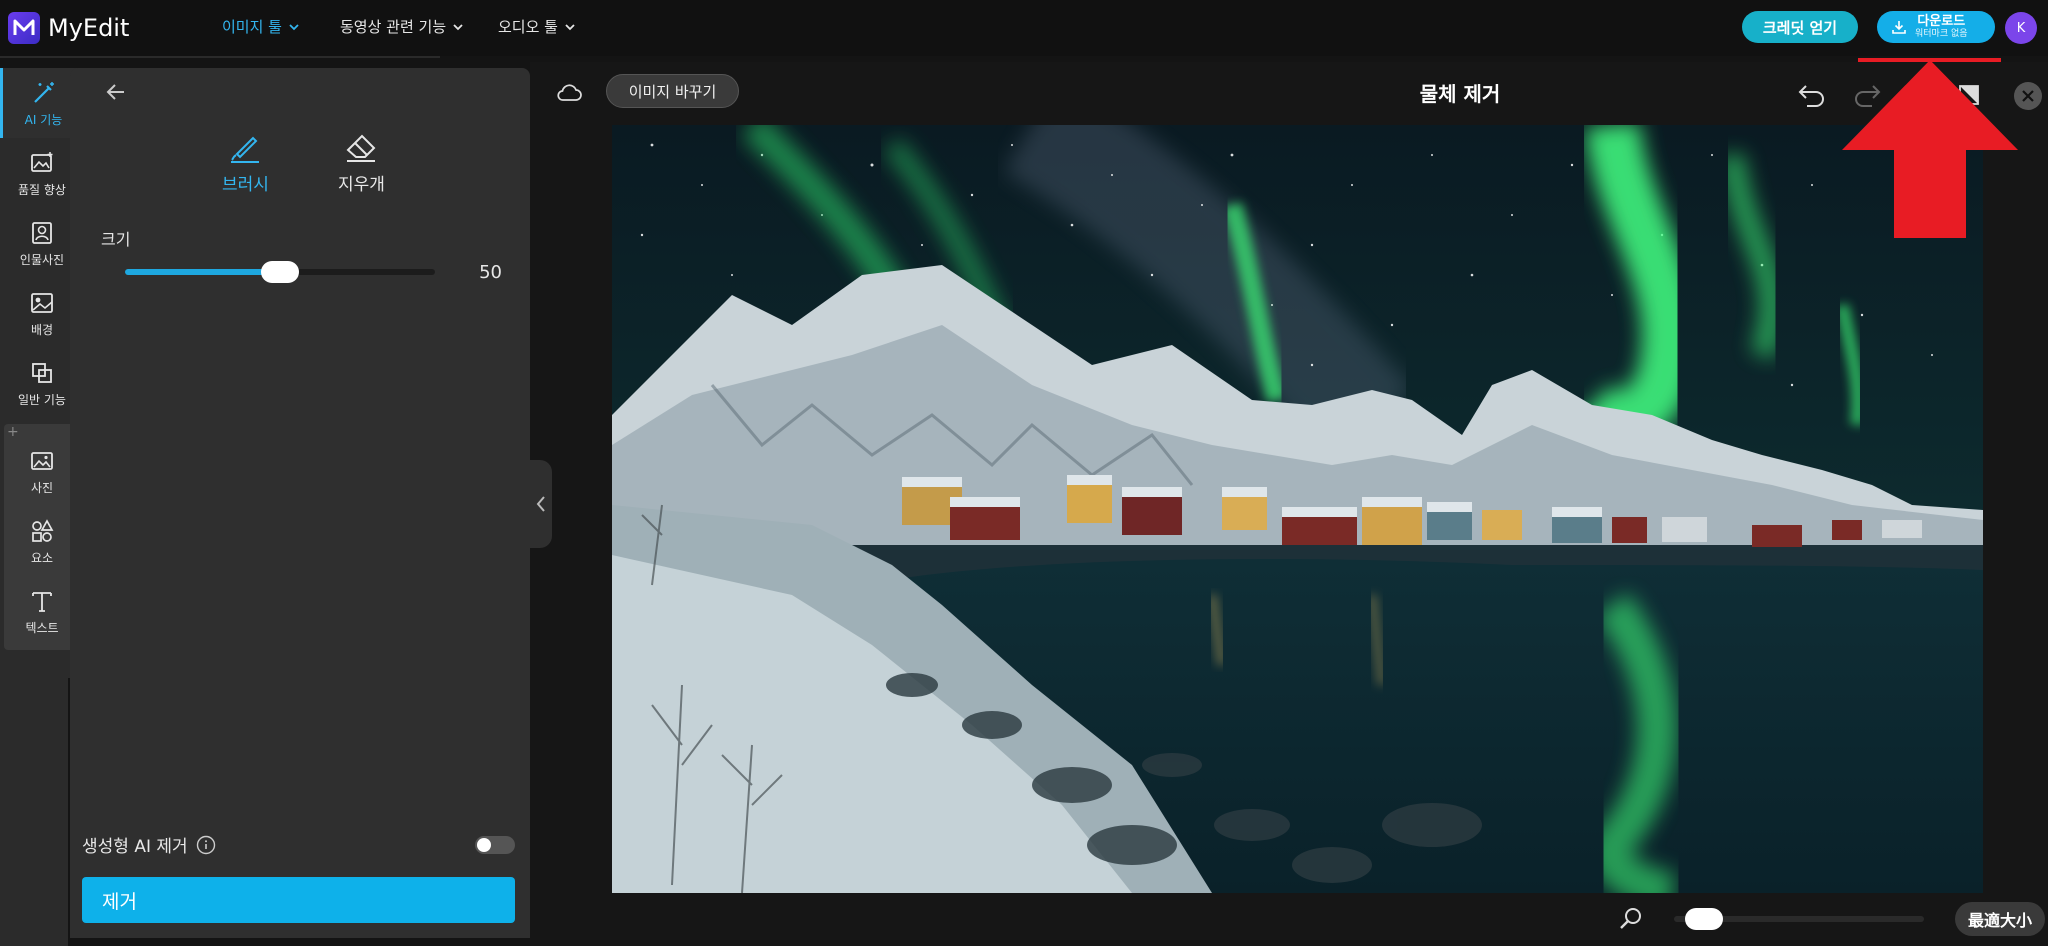  I want to click on rail-item-label: 텍스트, so click(42, 627).